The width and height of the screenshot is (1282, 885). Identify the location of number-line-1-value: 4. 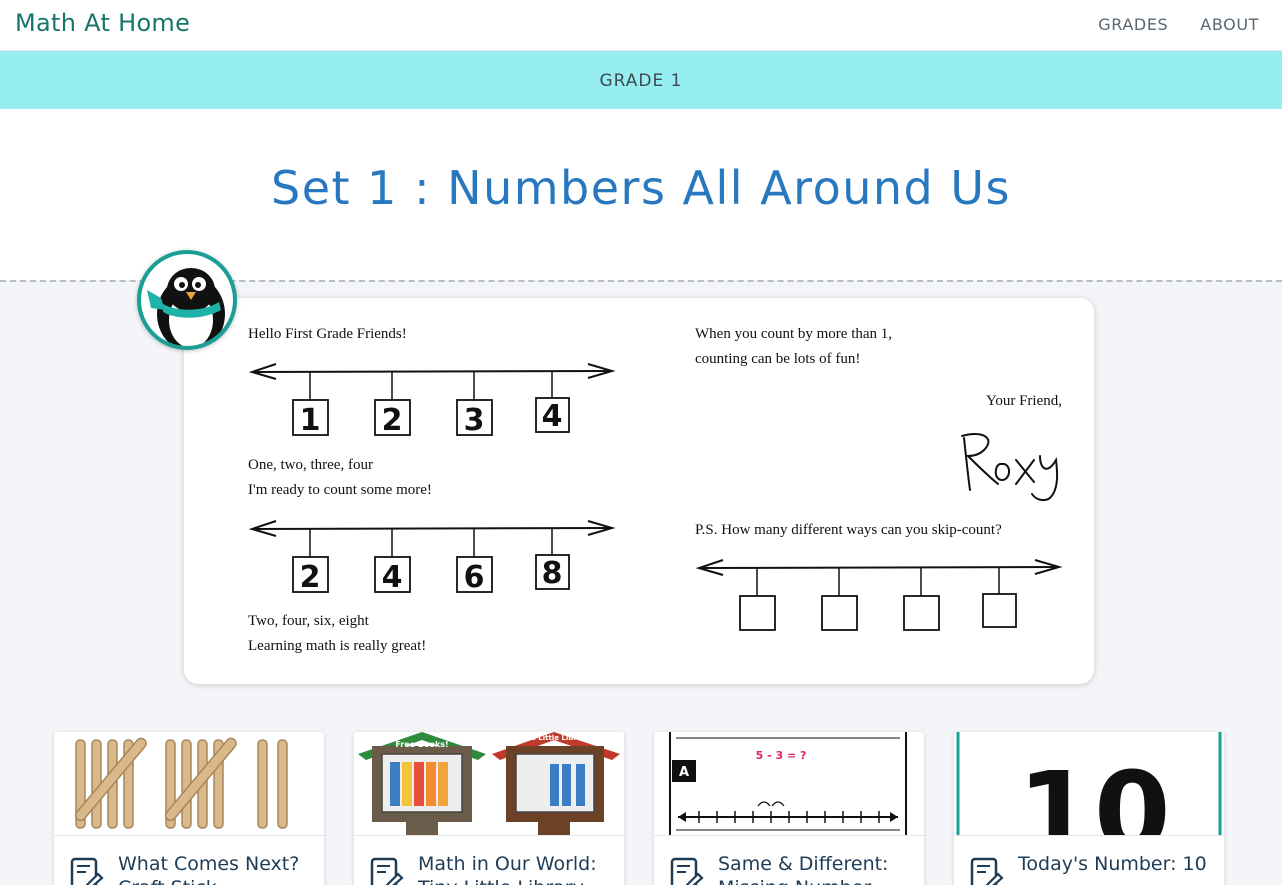
(552, 416).